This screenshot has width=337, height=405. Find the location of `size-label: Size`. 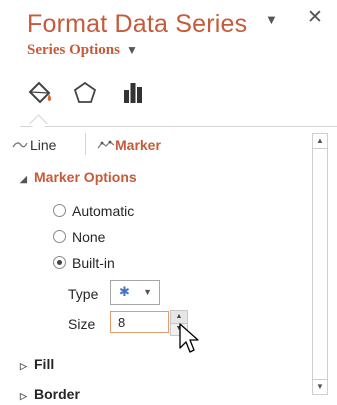

size-label: Size is located at coordinates (82, 324).